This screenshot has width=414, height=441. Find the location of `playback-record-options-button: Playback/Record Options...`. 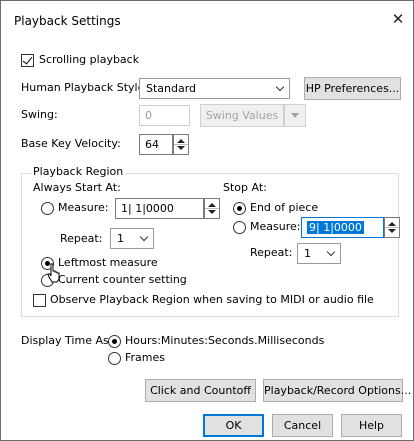

playback-record-options-button: Playback/Record Options... is located at coordinates (337, 390).